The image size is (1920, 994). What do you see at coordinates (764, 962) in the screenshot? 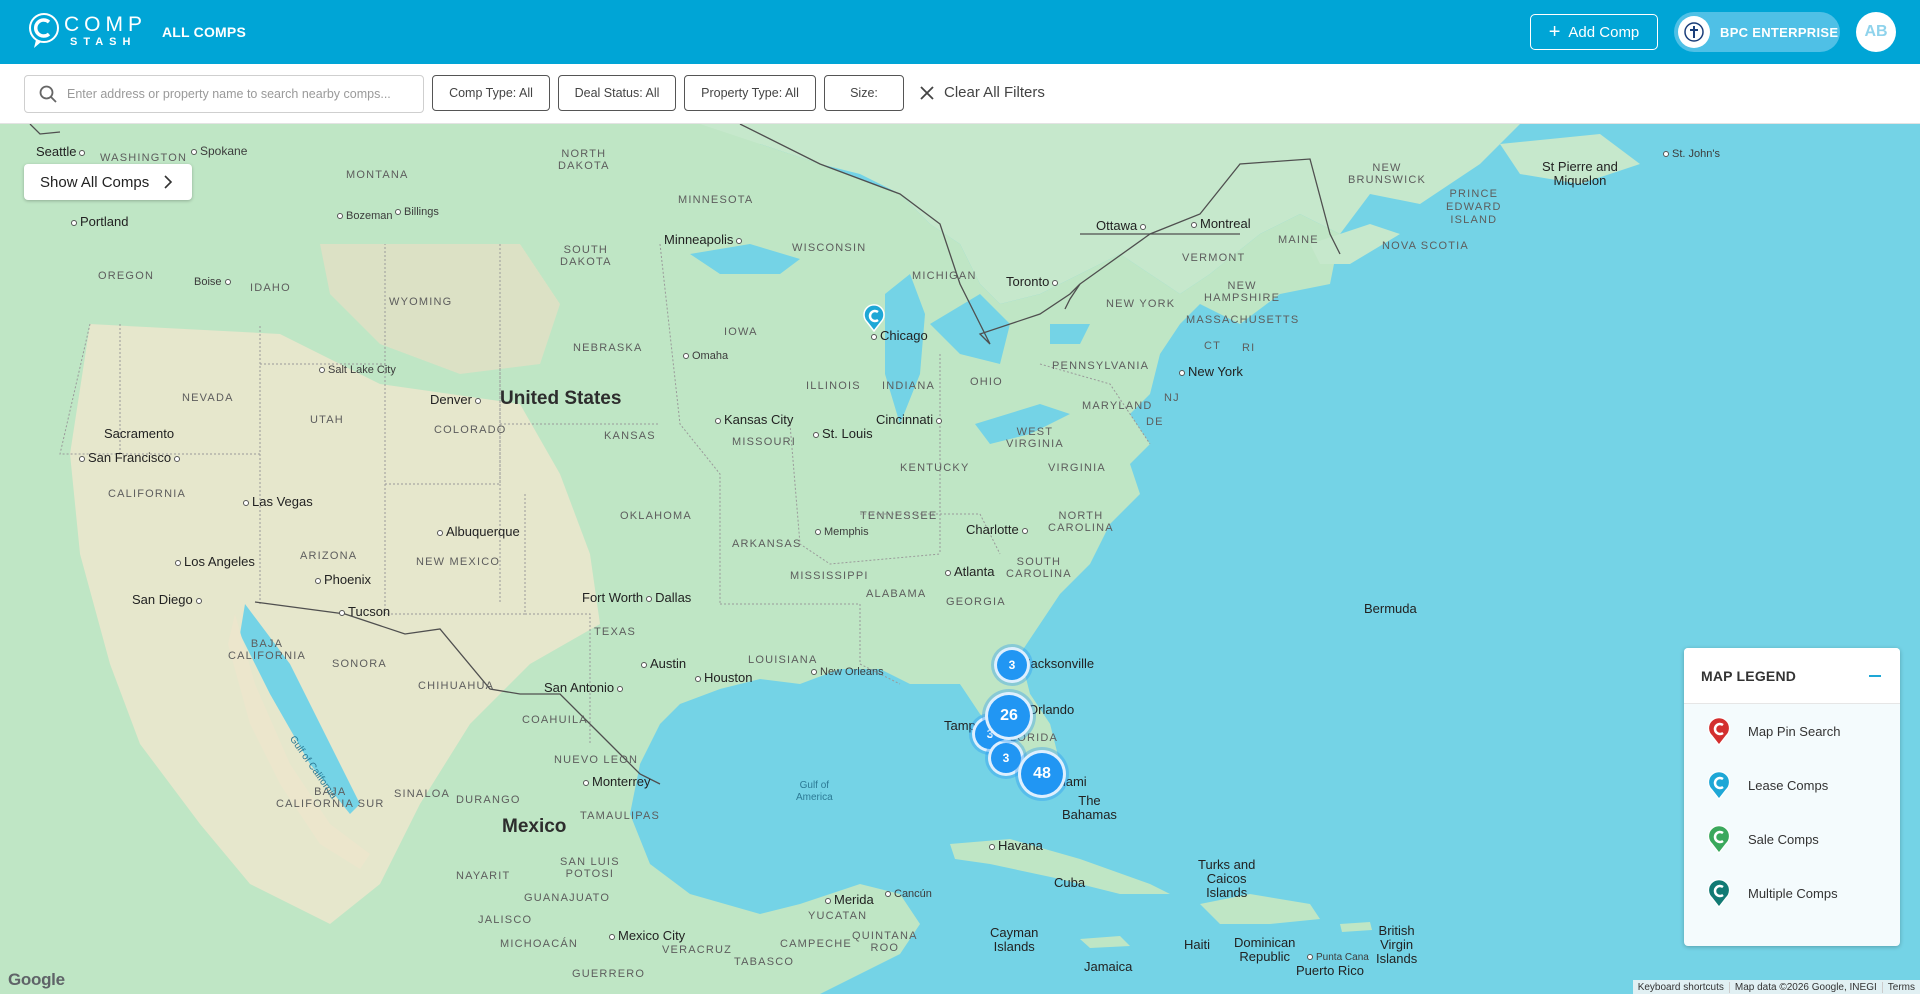
I see `state-label: TABASCO` at bounding box center [764, 962].